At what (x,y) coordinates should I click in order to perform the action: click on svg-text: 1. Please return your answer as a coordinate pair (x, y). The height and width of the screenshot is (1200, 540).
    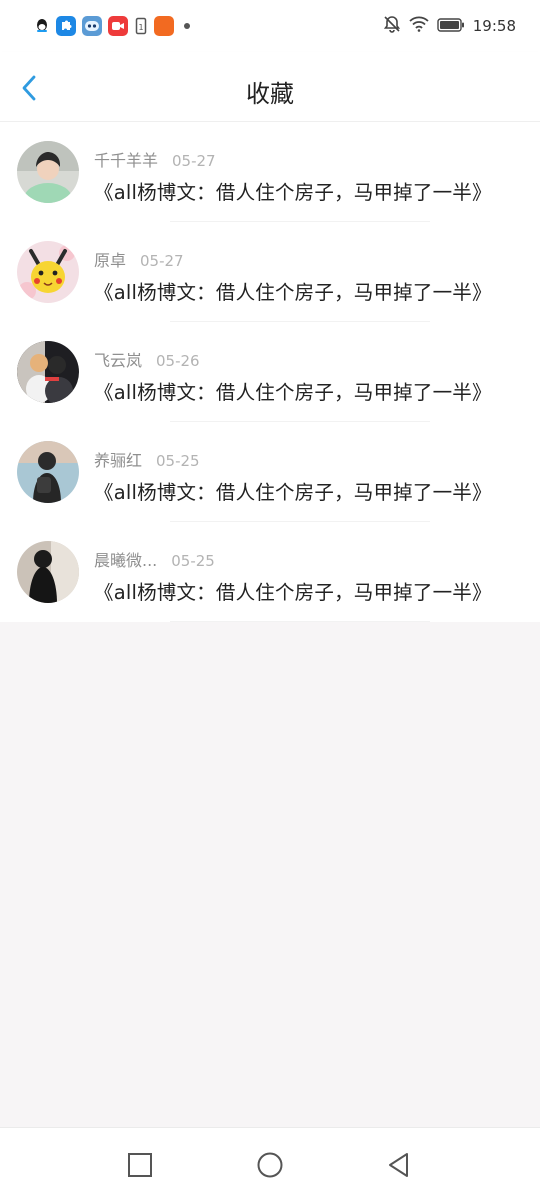
    Looking at the image, I should click on (140, 27).